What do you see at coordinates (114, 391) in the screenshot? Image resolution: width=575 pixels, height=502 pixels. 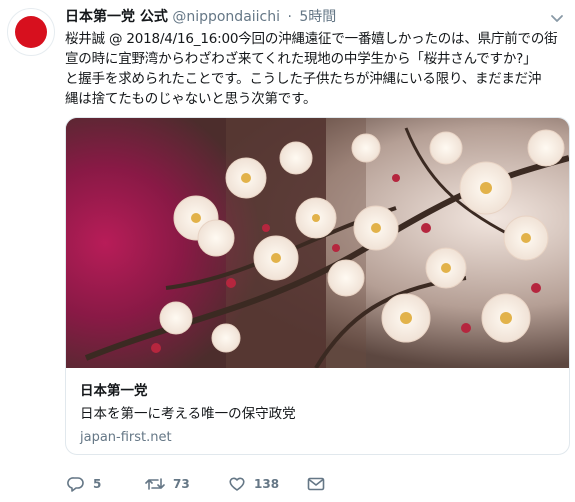 I see `card-title: 日本第一党` at bounding box center [114, 391].